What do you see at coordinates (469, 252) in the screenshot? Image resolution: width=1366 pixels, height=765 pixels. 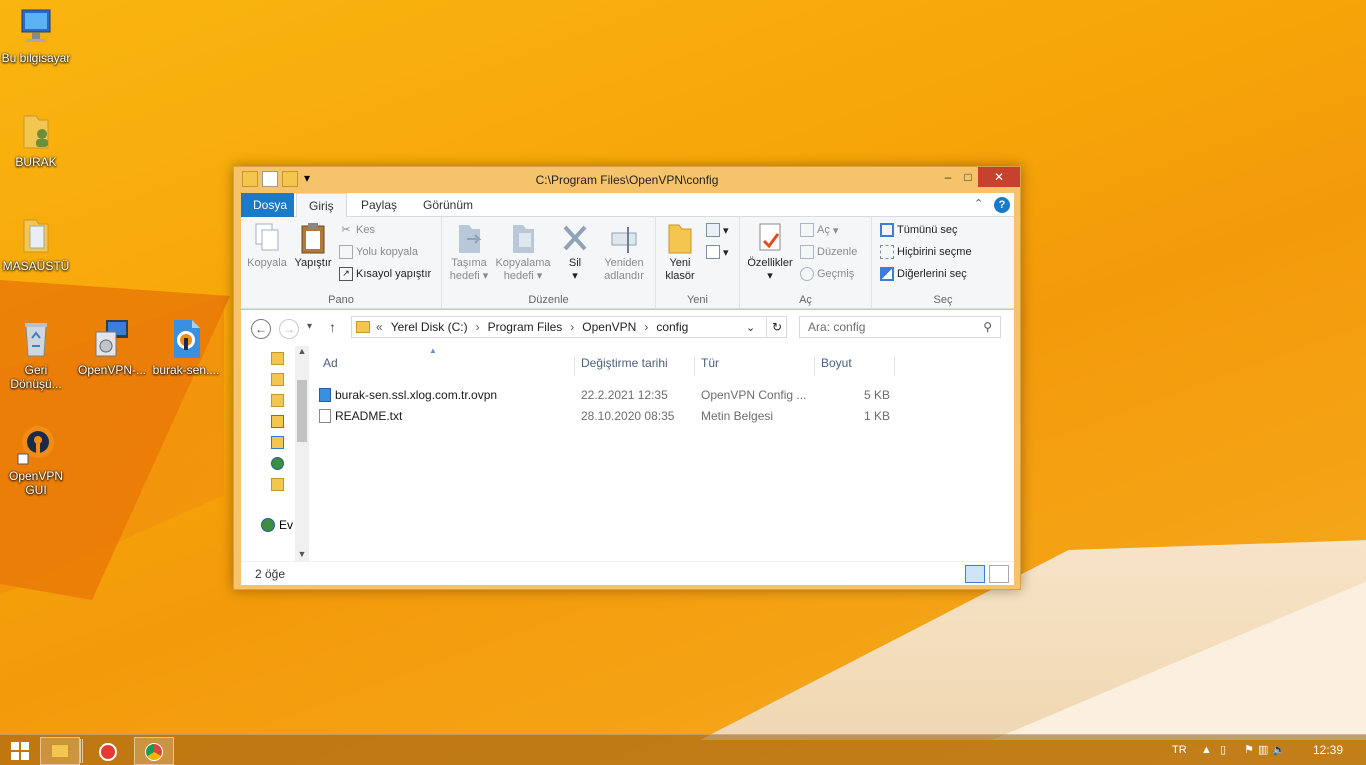 I see `move-to-button: Taşıma hedefi ▾` at bounding box center [469, 252].